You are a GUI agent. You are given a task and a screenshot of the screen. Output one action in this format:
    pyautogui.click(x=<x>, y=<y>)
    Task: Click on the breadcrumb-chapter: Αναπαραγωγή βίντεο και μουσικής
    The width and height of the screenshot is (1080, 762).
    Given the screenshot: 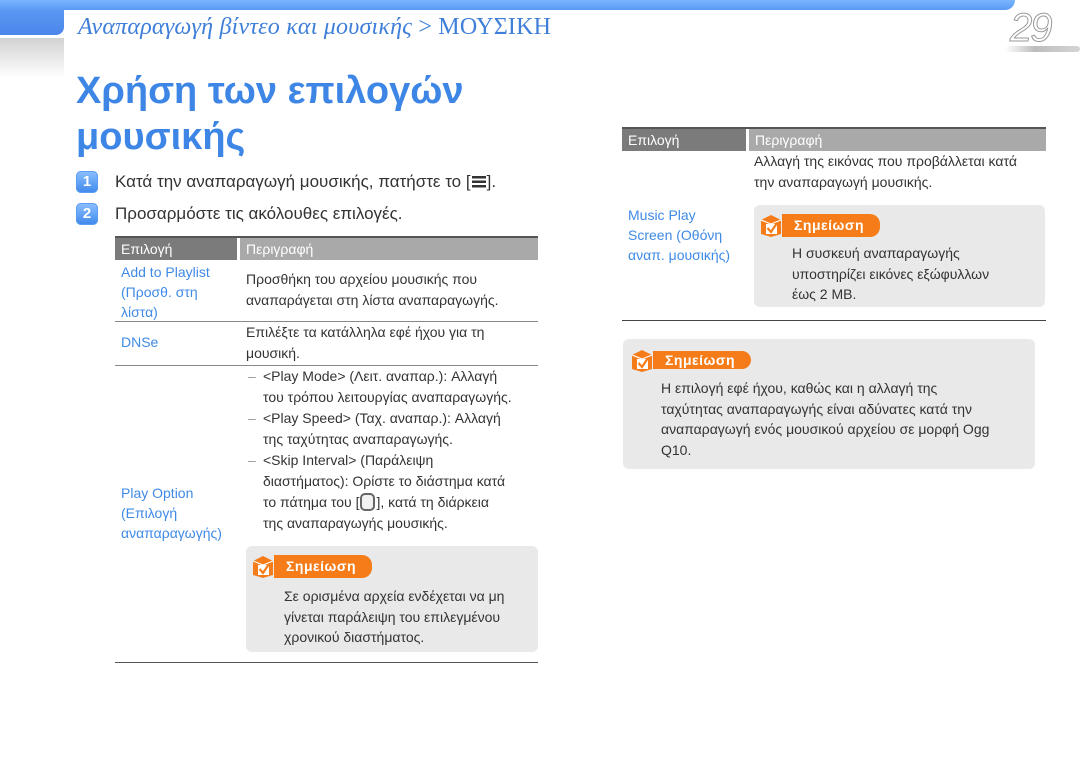 What is the action you would take?
    pyautogui.click(x=245, y=27)
    